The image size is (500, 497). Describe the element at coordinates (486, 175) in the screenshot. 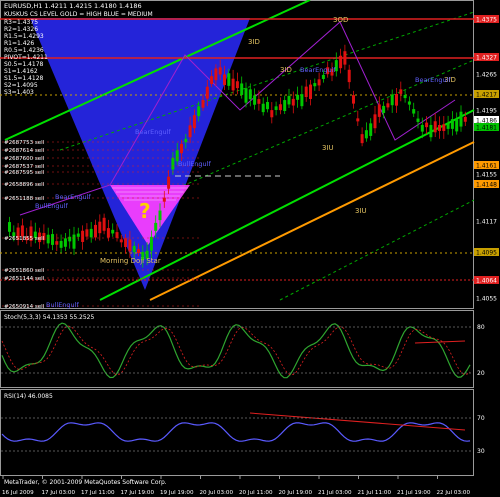

I see `price-tick-label: 1.4155` at that location.